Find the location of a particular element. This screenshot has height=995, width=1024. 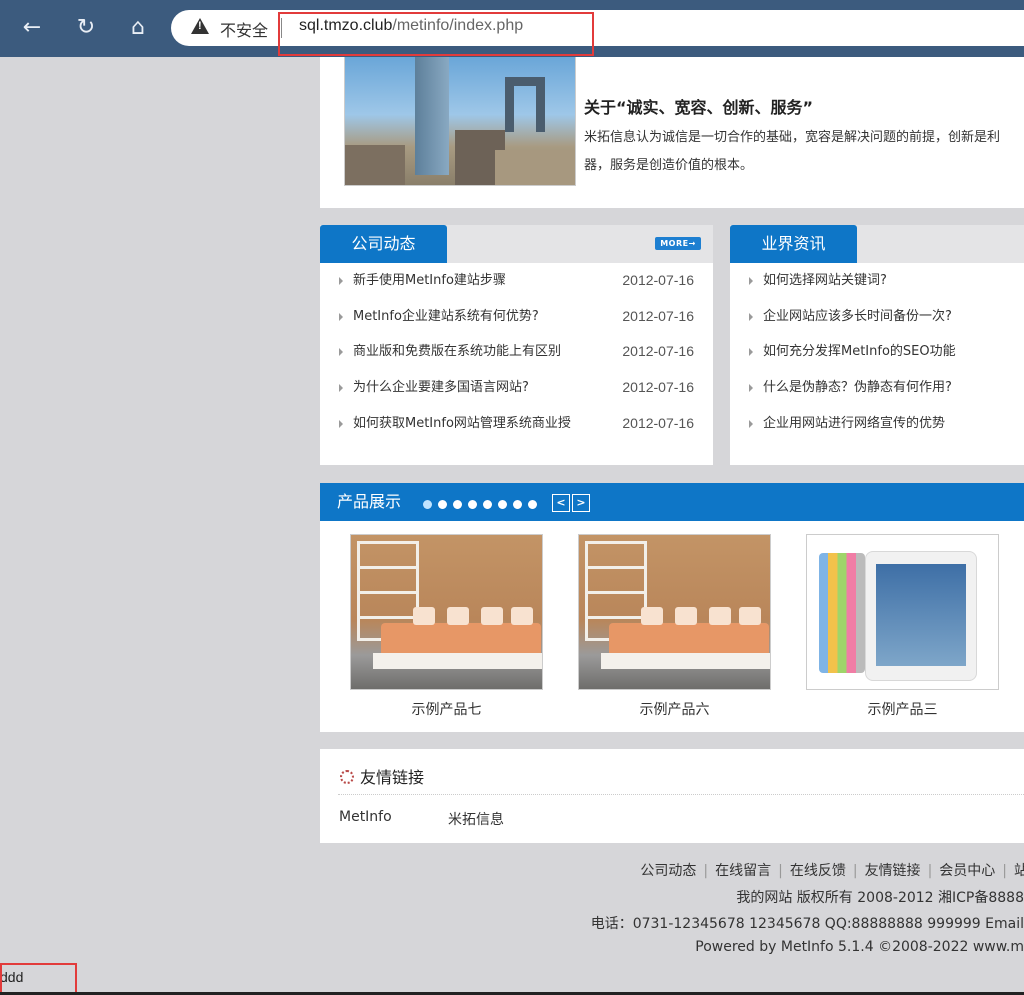

carousel-arrows: < > is located at coordinates (572, 503).